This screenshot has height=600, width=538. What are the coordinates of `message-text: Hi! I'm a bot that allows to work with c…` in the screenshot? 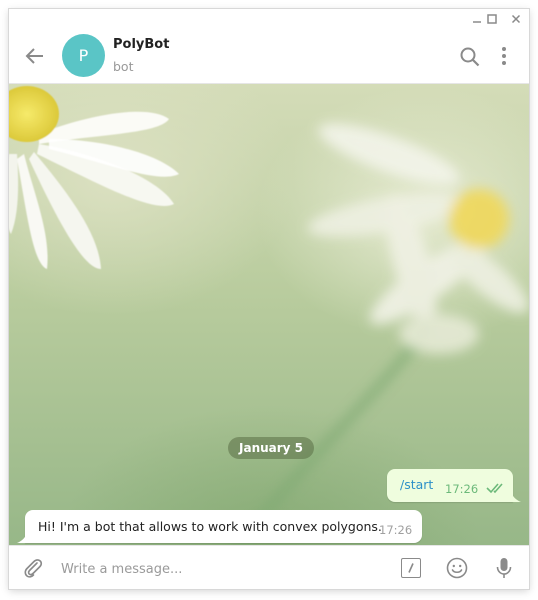 It's located at (210, 526).